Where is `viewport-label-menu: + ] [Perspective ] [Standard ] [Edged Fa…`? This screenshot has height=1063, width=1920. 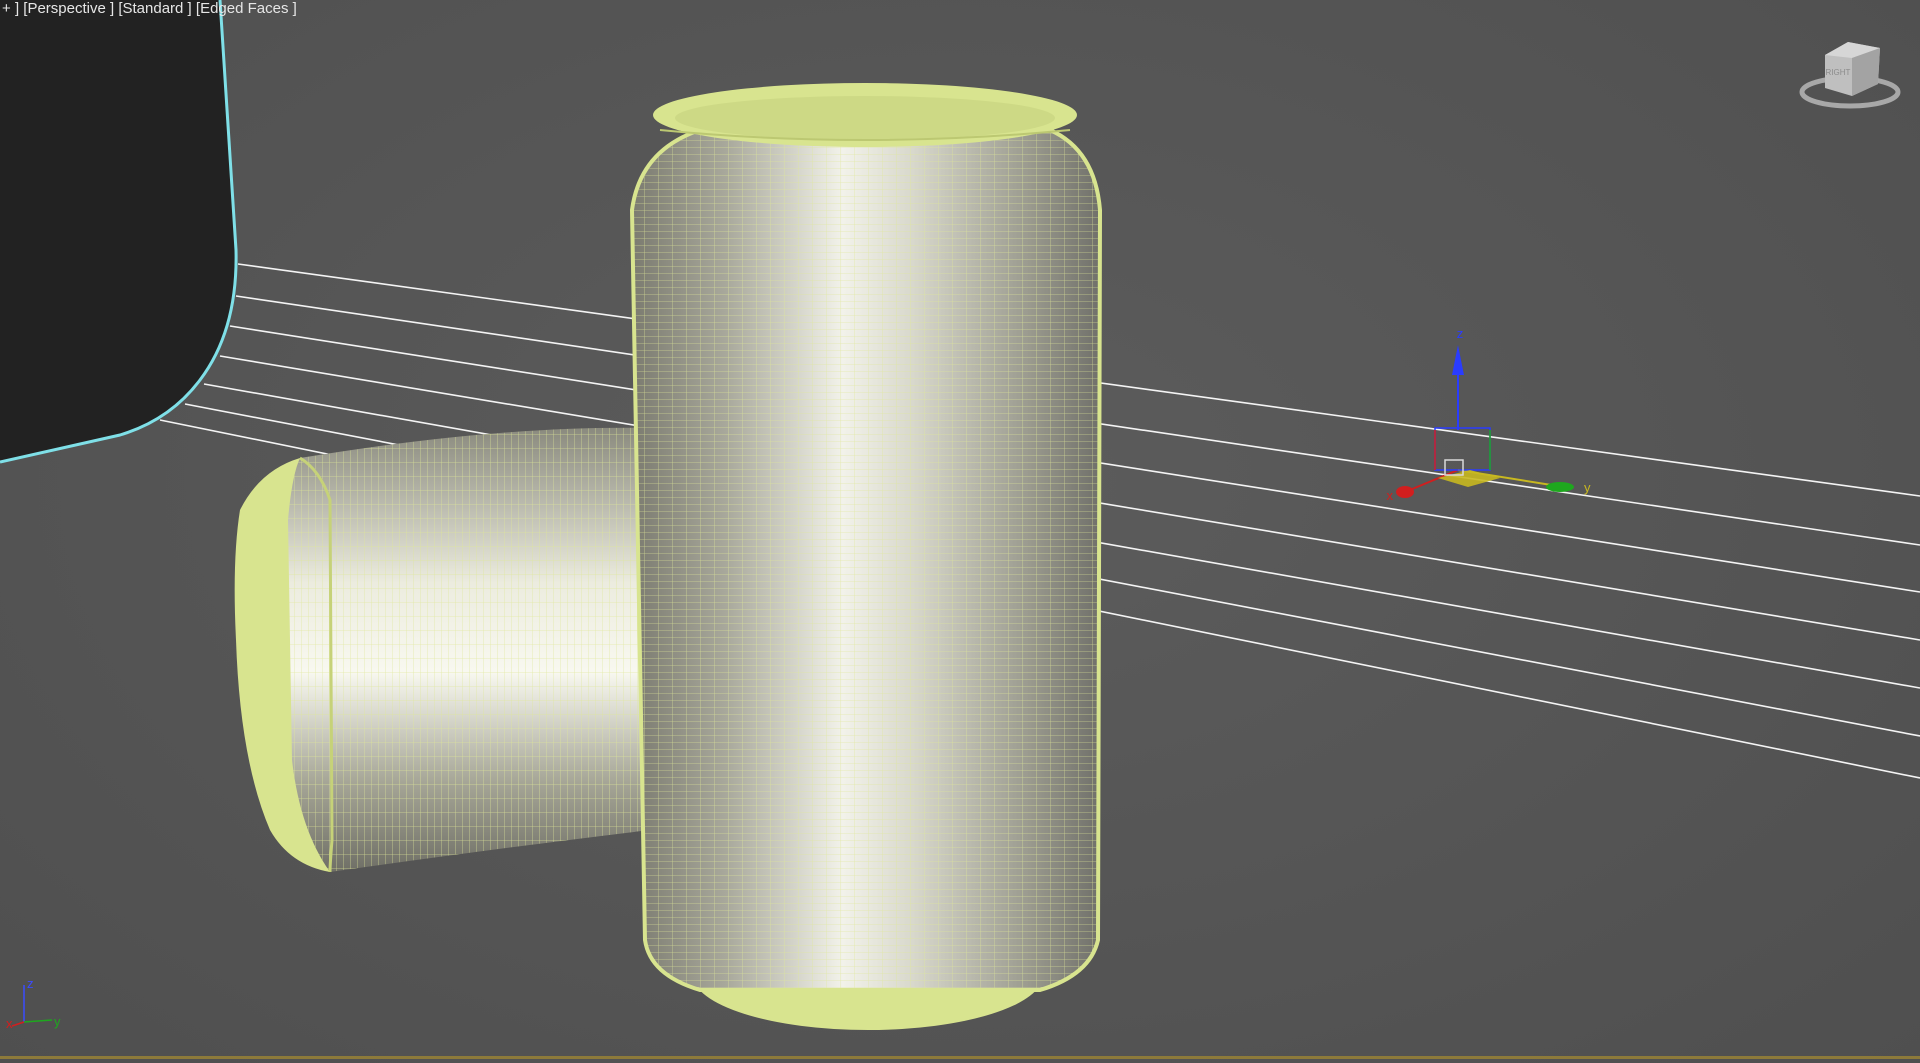
viewport-label-menu: + ] [Perspective ] [Standard ] [Edged Fa… is located at coordinates (149, 9).